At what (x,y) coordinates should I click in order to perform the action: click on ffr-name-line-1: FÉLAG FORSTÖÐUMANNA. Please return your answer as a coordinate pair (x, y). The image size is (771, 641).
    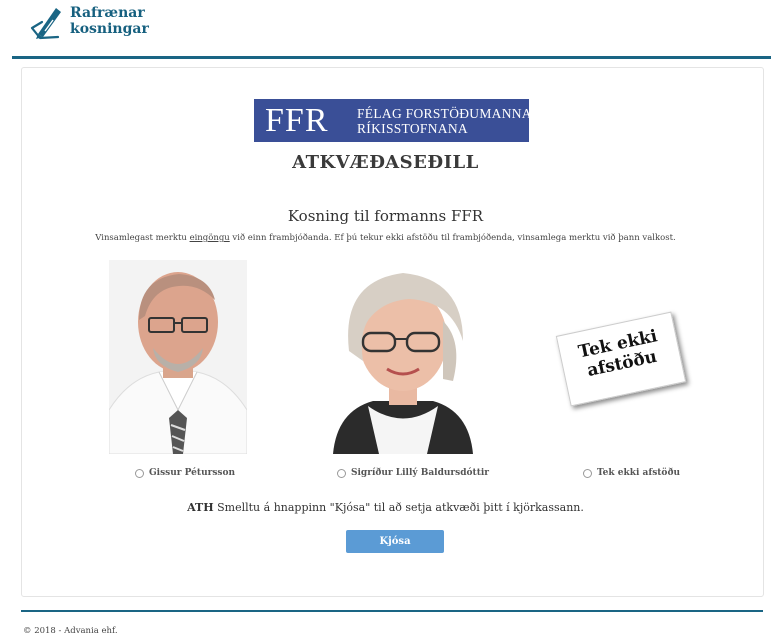
    Looking at the image, I should click on (444, 113).